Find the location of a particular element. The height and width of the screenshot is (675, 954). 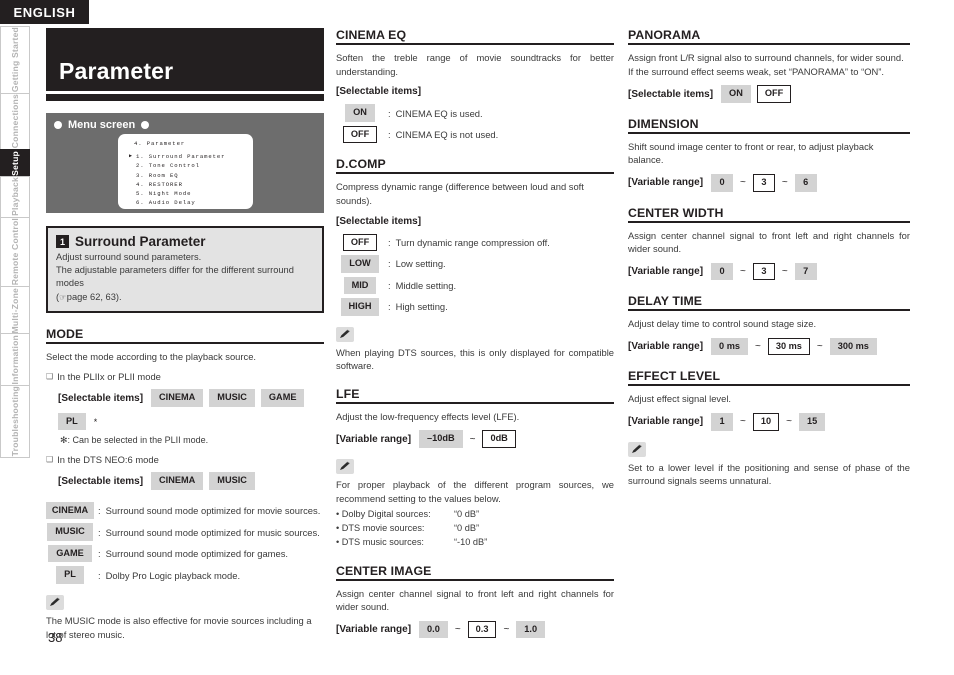

center-width-range-row: [Variable range] 0 ~ 3 ~ 7 is located at coordinates (769, 271).